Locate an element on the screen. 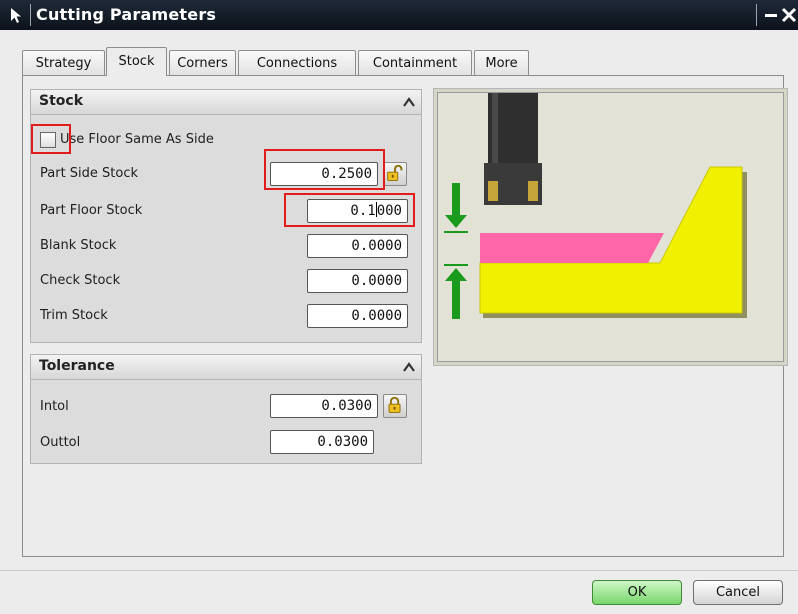 Image resolution: width=798 pixels, height=614 pixels. part-floor-stock-value-after-caret: 000 is located at coordinates (389, 211).